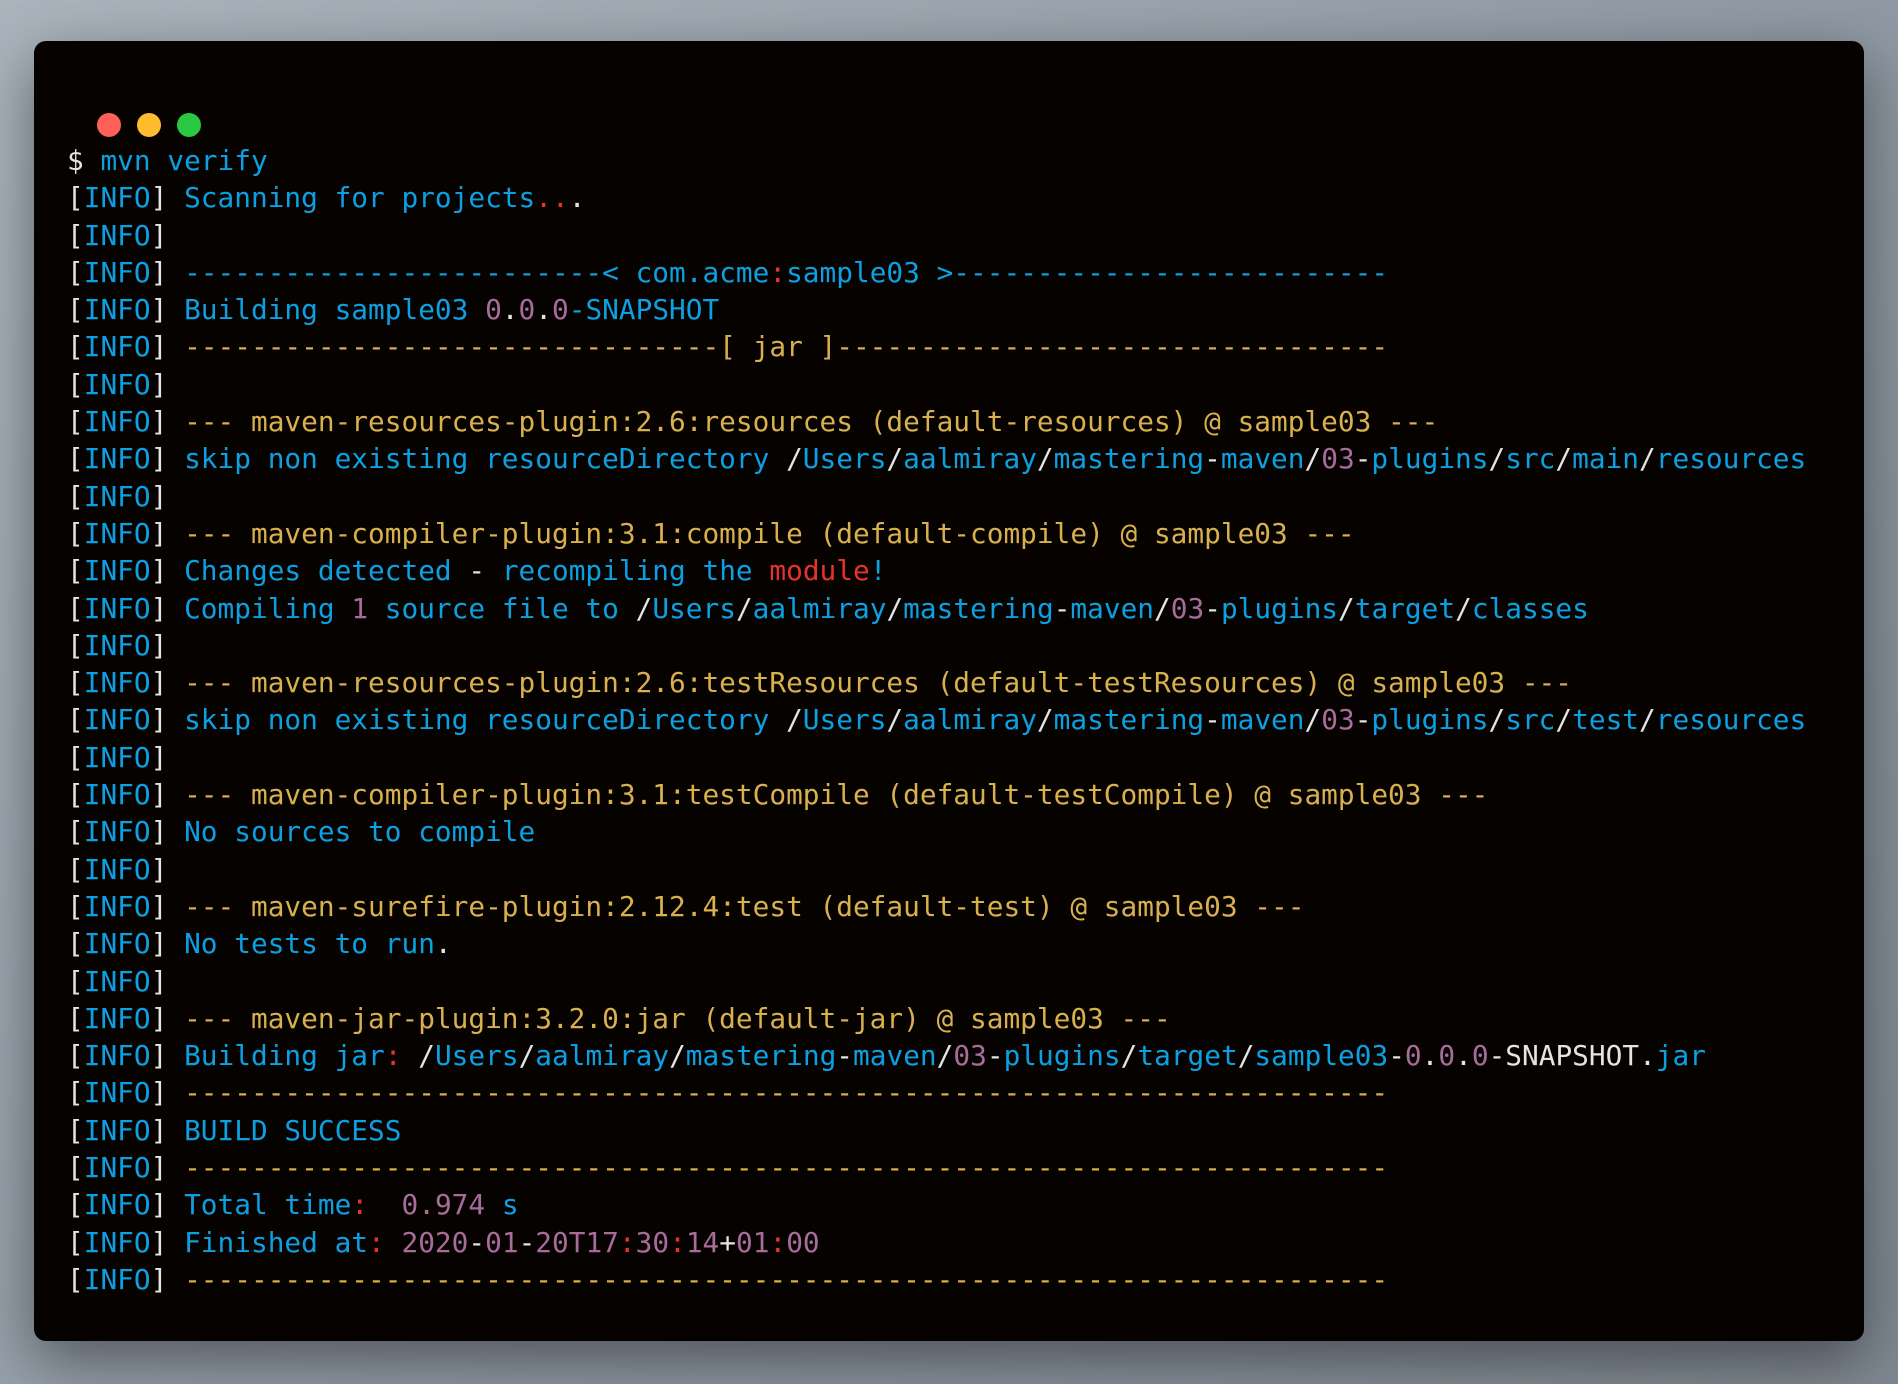 The image size is (1898, 1384). What do you see at coordinates (970, 720) in the screenshot?
I see `output-segment: aalmiray` at bounding box center [970, 720].